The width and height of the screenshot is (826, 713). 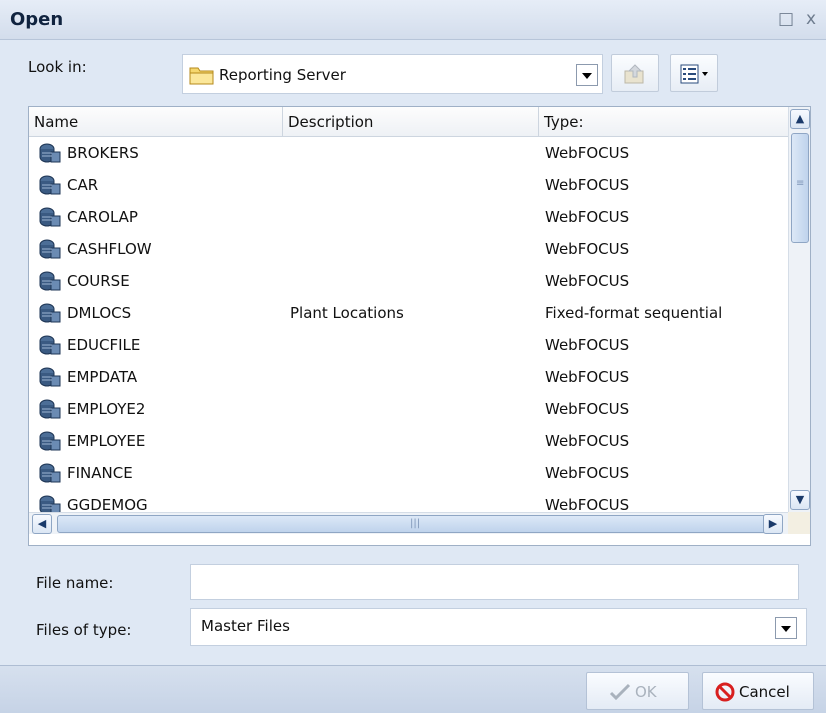 I want to click on scroll-right-button: ▶, so click(x=773, y=524).